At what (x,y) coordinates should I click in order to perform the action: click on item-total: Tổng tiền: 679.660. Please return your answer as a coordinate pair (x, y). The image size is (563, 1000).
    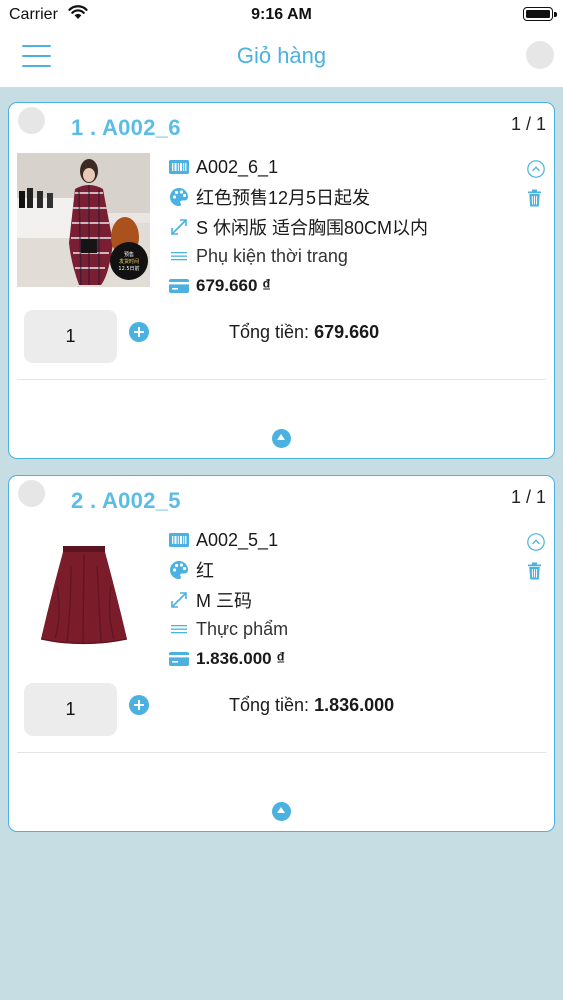
    Looking at the image, I should click on (304, 332).